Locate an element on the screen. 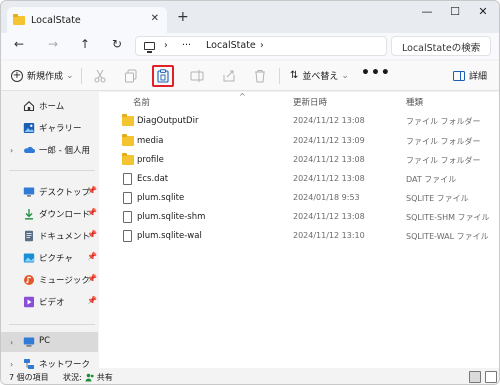  share-state: 状況: 共有 is located at coordinates (88, 377).